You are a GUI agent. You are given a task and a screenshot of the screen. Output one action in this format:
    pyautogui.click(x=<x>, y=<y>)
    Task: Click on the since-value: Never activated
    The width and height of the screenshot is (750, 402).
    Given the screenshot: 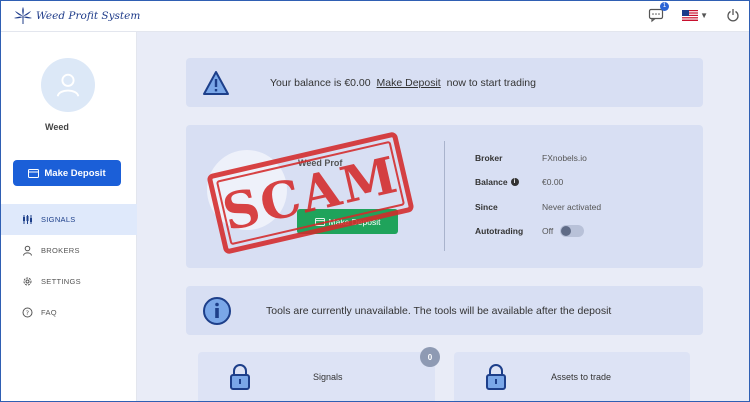 What is the action you would take?
    pyautogui.click(x=572, y=207)
    